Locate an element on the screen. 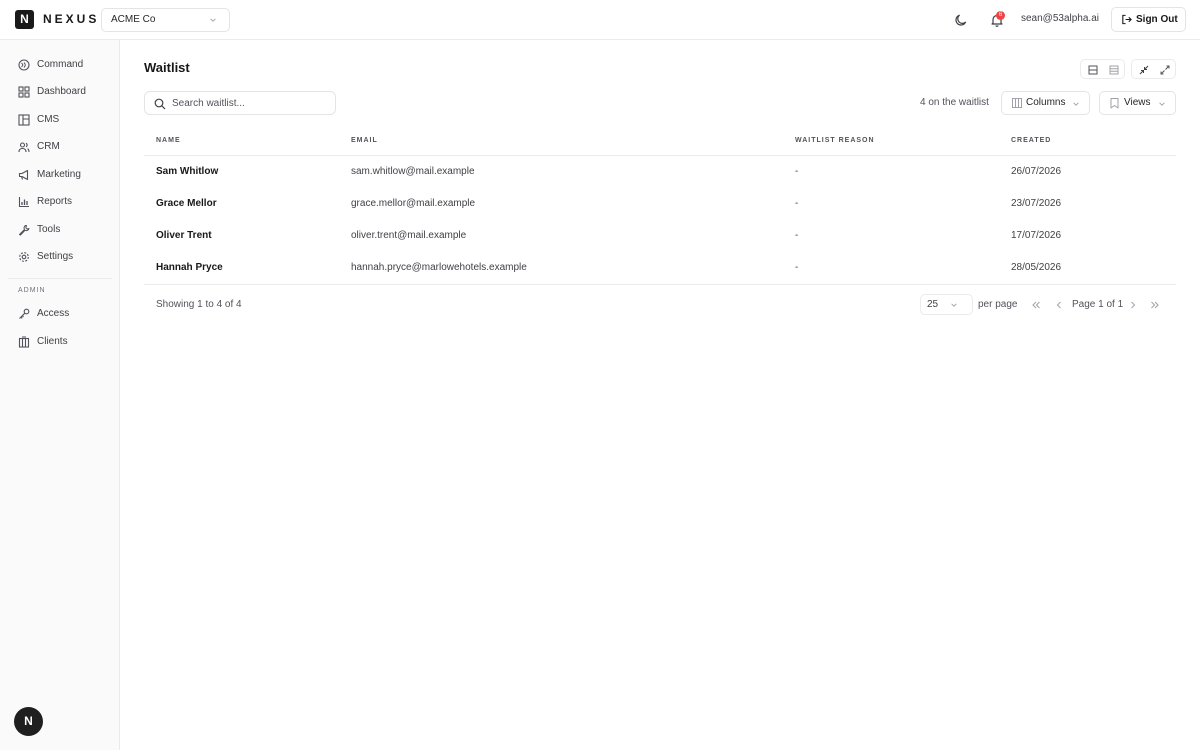  sidebar-item-label: CRM is located at coordinates (48, 146).